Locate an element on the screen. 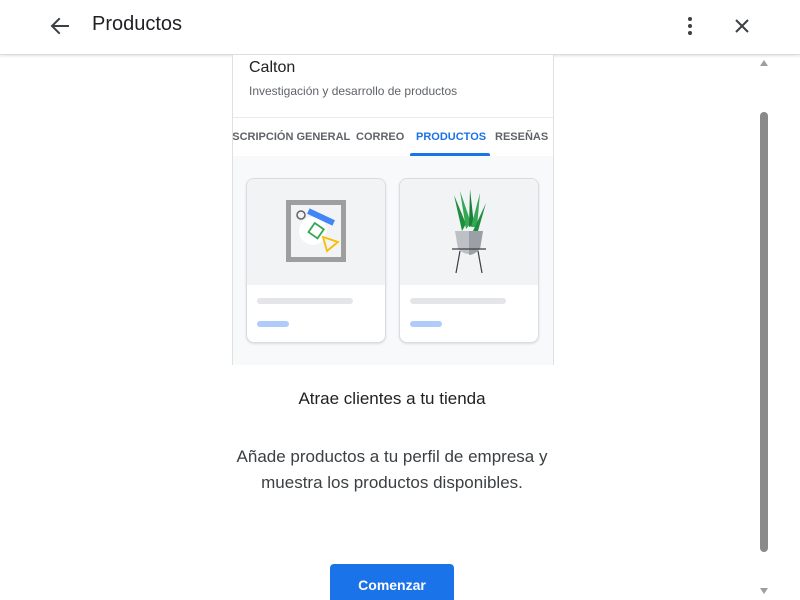  business-category: Investigación y desarrollo de productos is located at coordinates (353, 91).